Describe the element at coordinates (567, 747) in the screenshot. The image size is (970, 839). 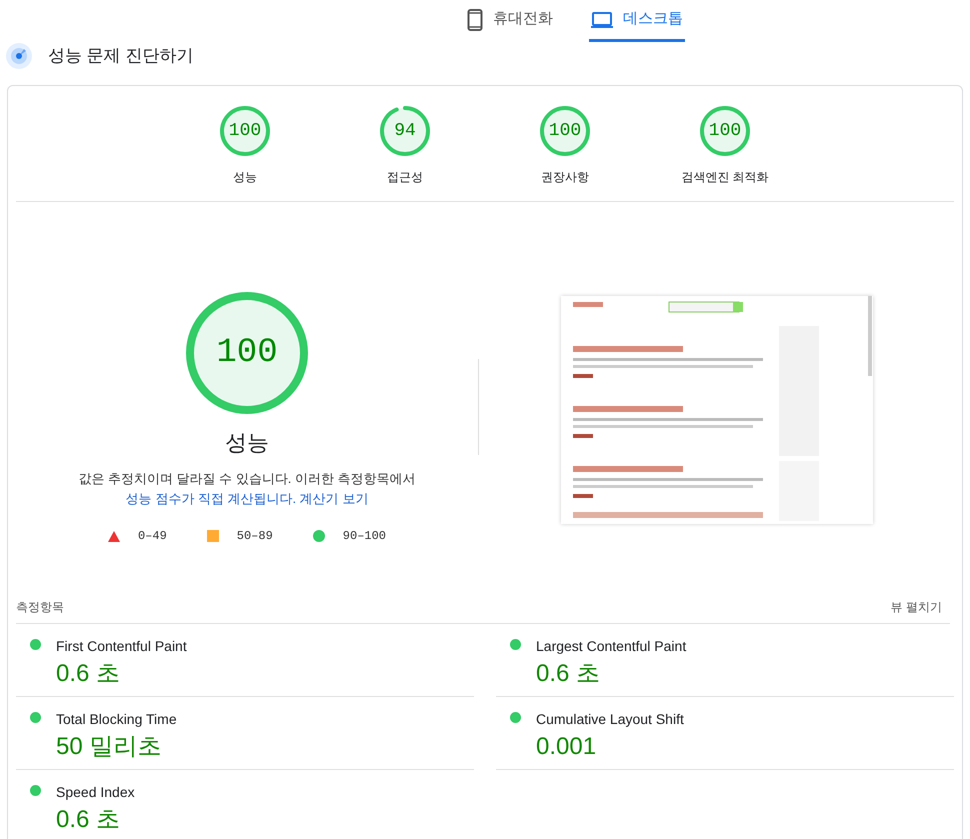
I see `metric-value: 0.001` at that location.